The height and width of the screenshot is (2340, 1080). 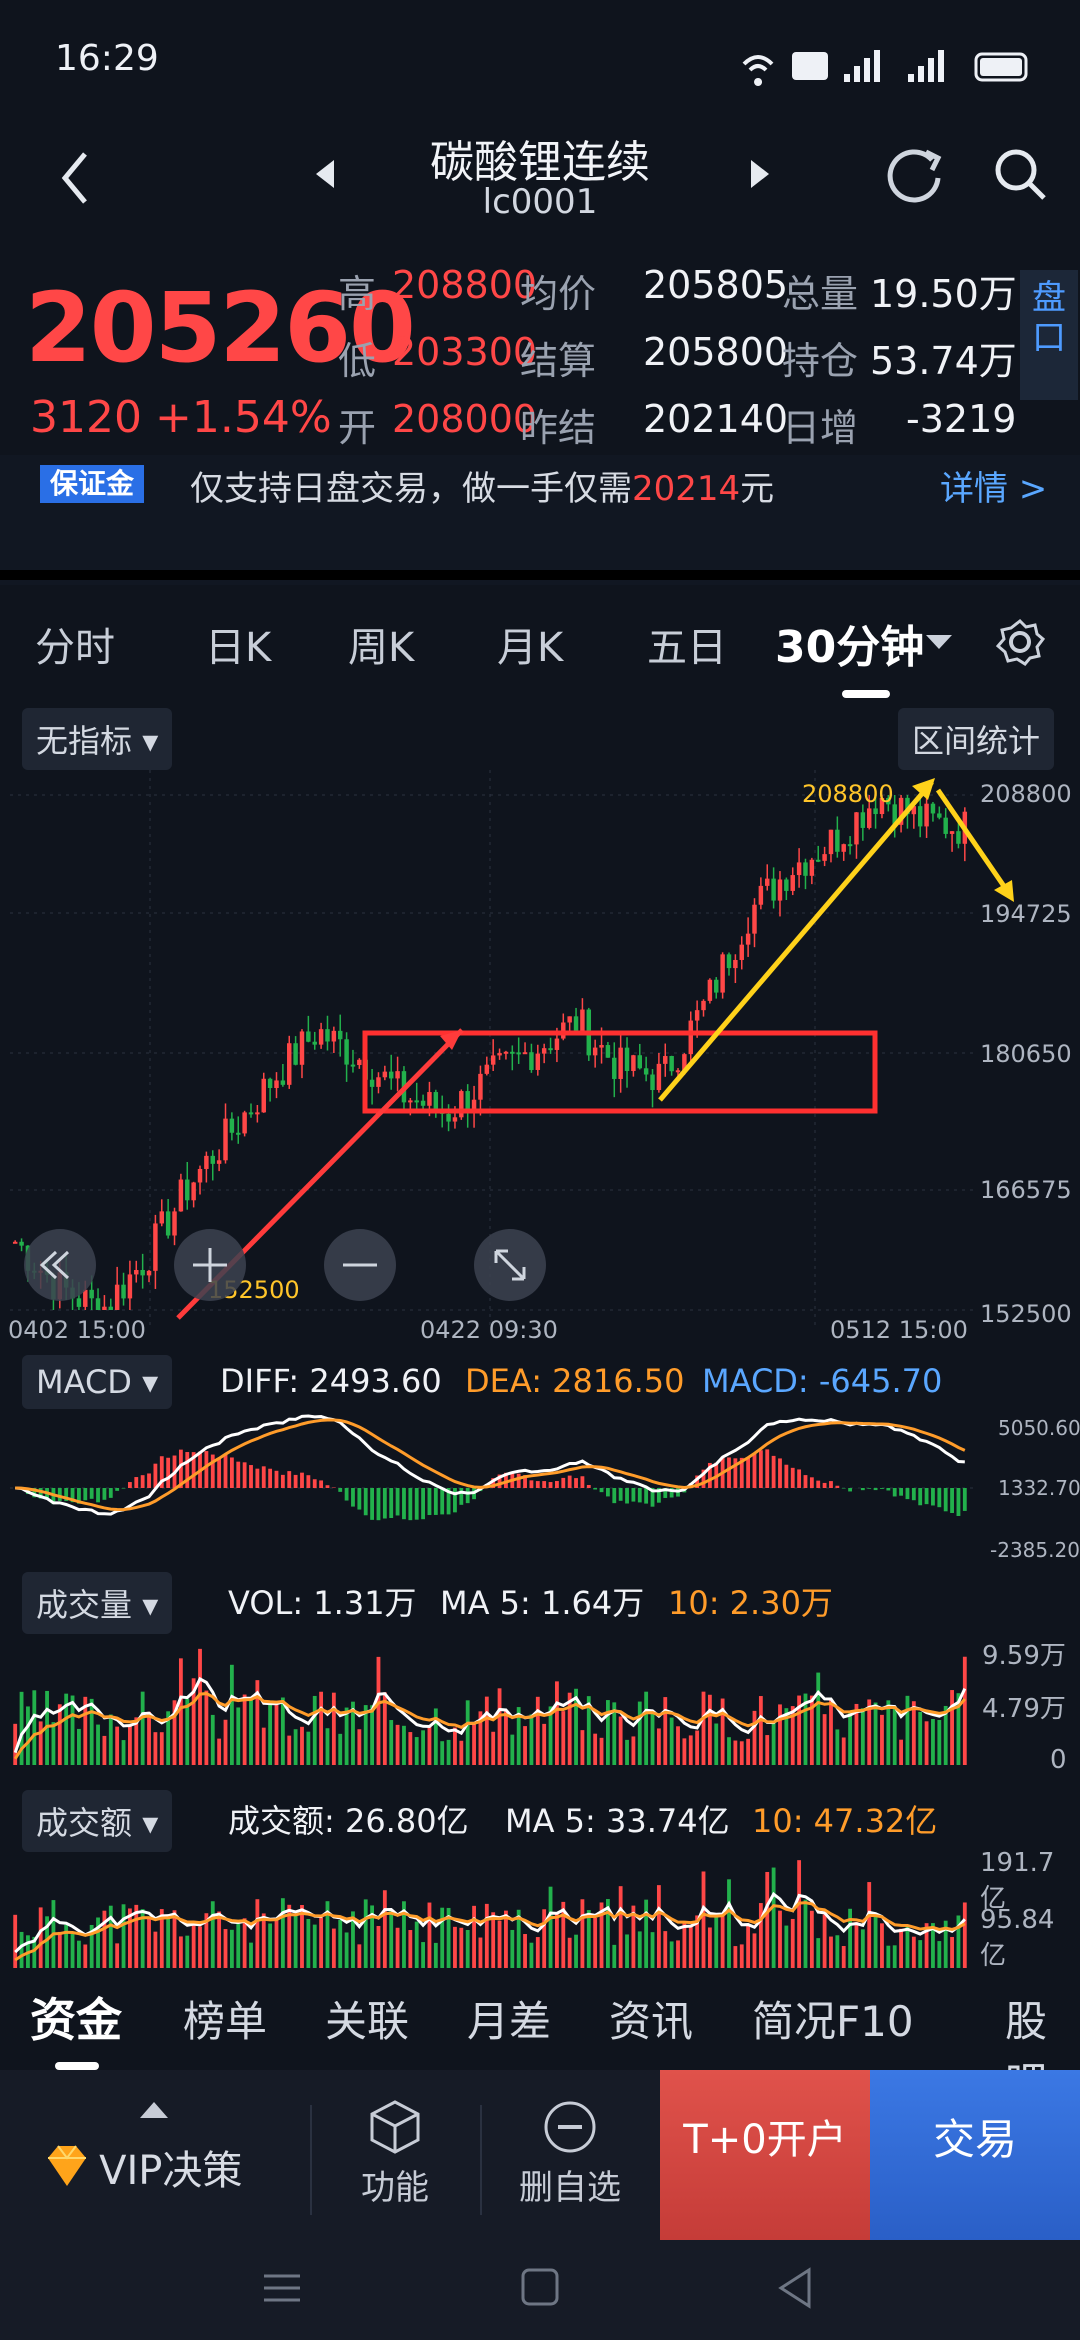 What do you see at coordinates (154, 2110) in the screenshot?
I see `chevron-up-icon` at bounding box center [154, 2110].